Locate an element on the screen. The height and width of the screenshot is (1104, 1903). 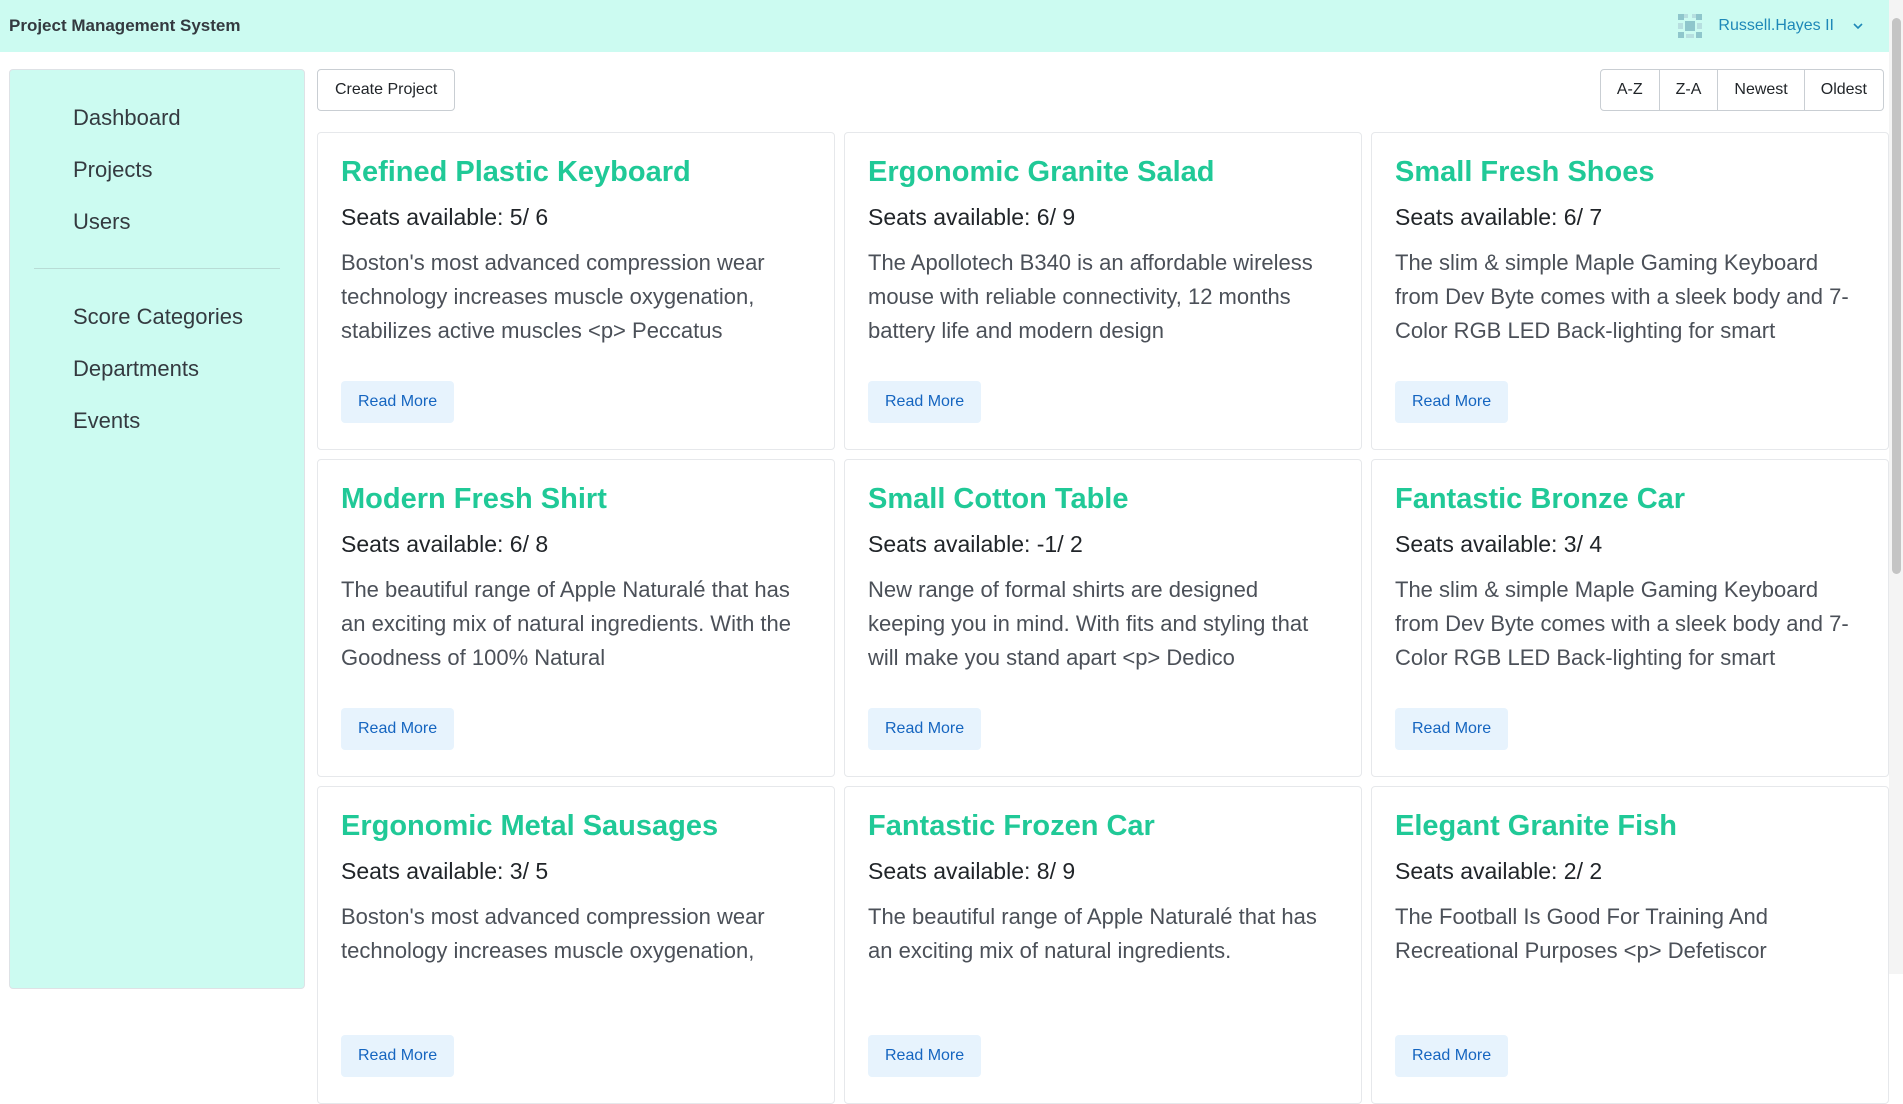
seats-available: Seats available: 3/ 5 is located at coordinates (445, 871).